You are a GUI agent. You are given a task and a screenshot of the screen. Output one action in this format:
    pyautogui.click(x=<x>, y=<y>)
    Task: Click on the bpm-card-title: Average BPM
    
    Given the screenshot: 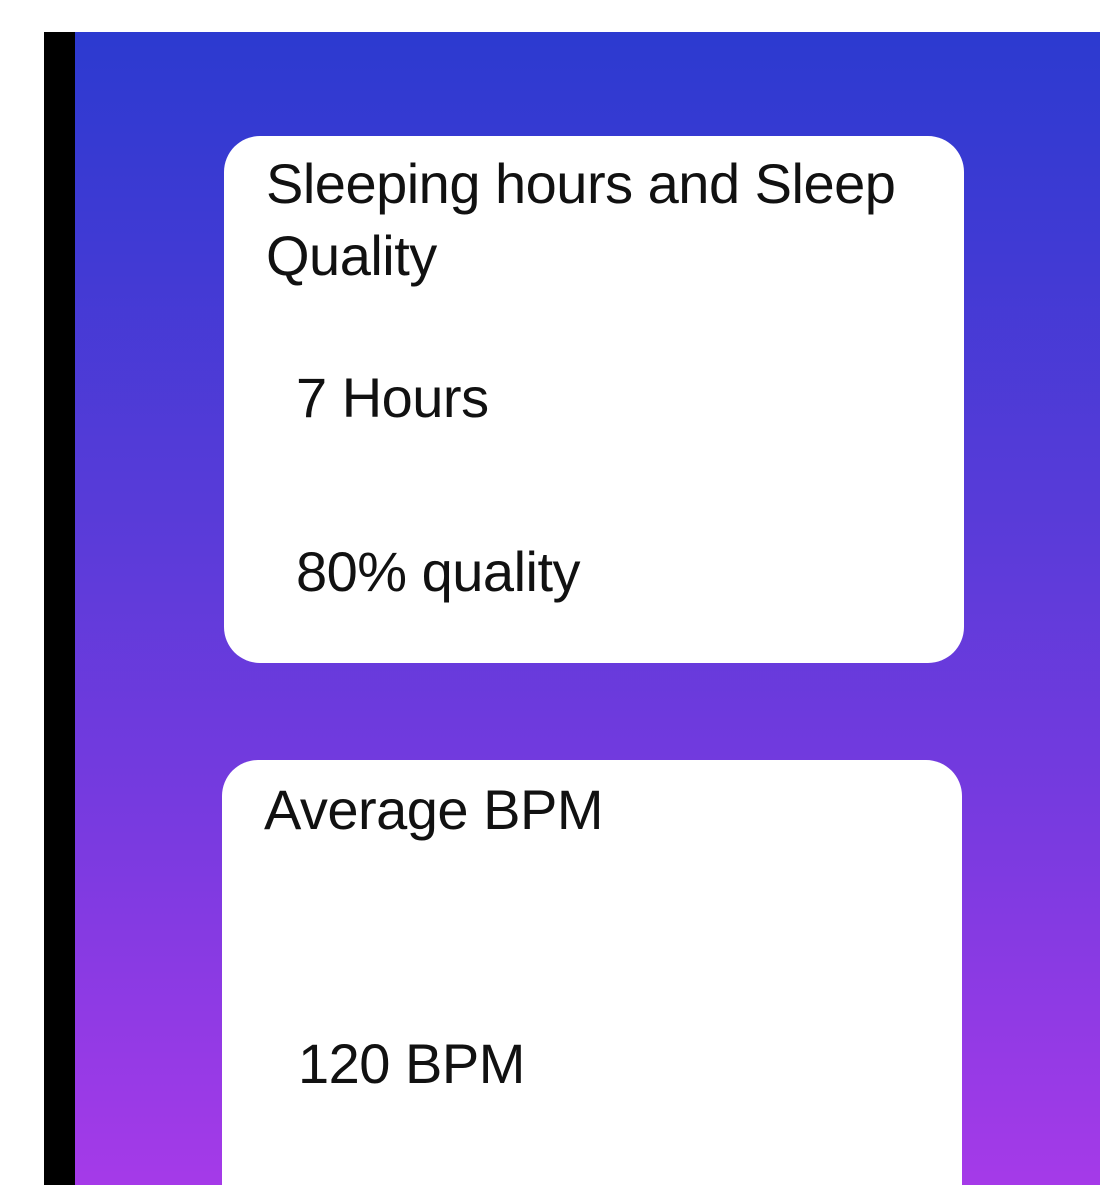 What is the action you would take?
    pyautogui.click(x=433, y=809)
    